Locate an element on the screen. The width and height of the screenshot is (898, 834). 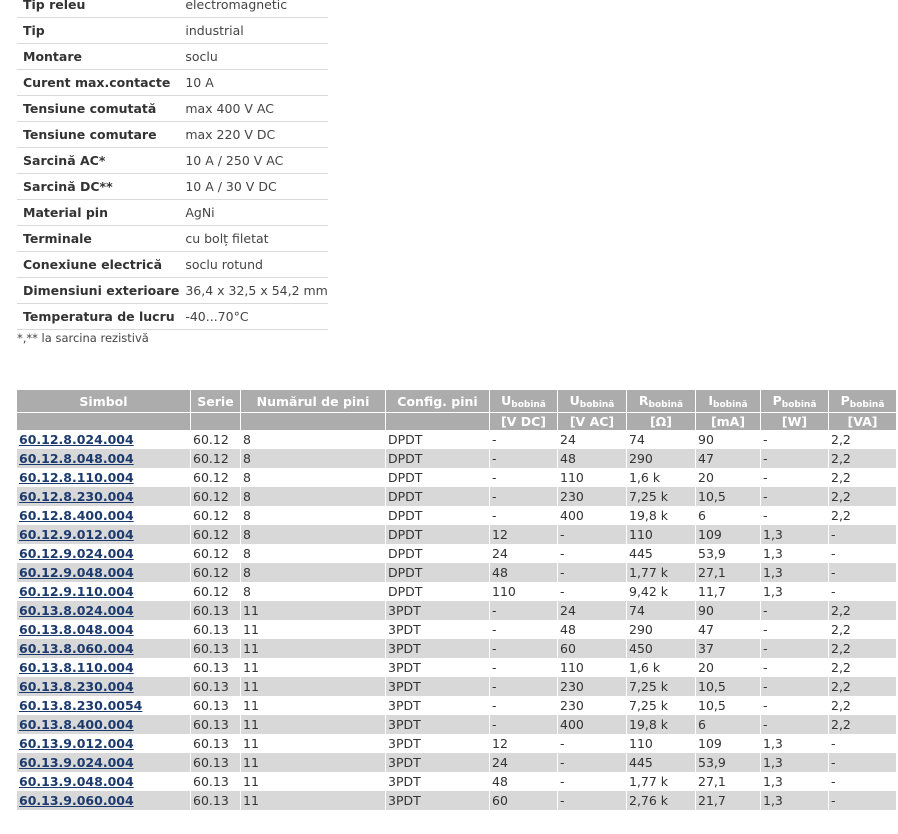
product-link: 60.13.9.048.004 is located at coordinates (76, 781).